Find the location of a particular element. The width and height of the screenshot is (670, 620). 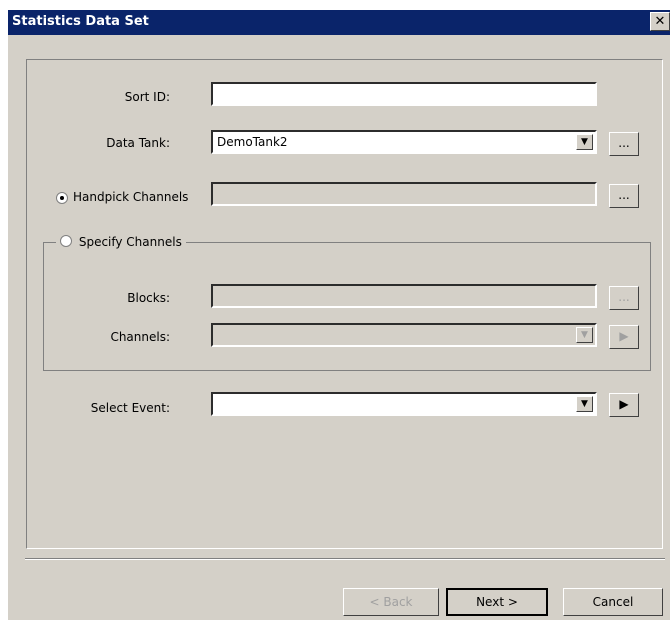

cancel-button: Cancel is located at coordinates (613, 602).